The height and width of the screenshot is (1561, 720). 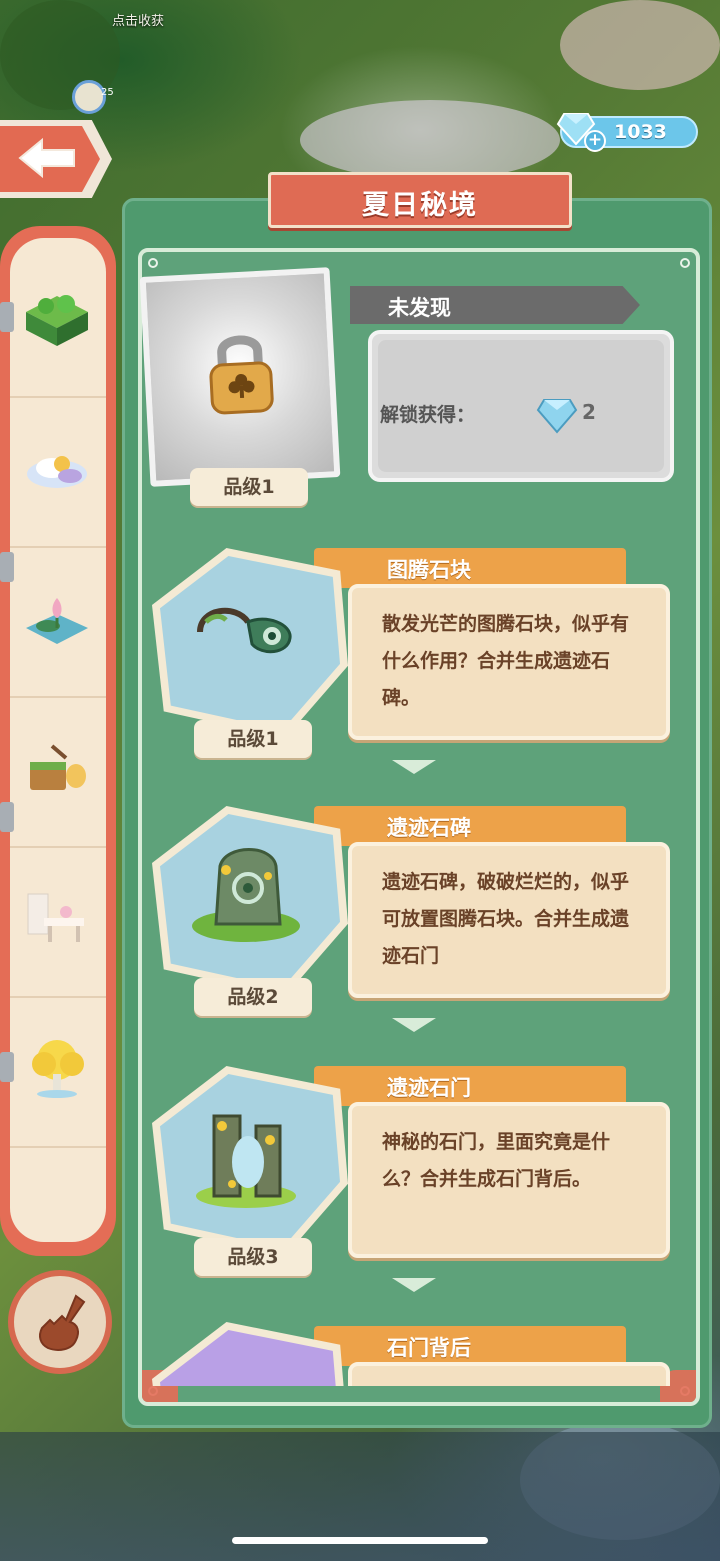 I want to click on item-name-tab: 石门背后, so click(x=470, y=1346).